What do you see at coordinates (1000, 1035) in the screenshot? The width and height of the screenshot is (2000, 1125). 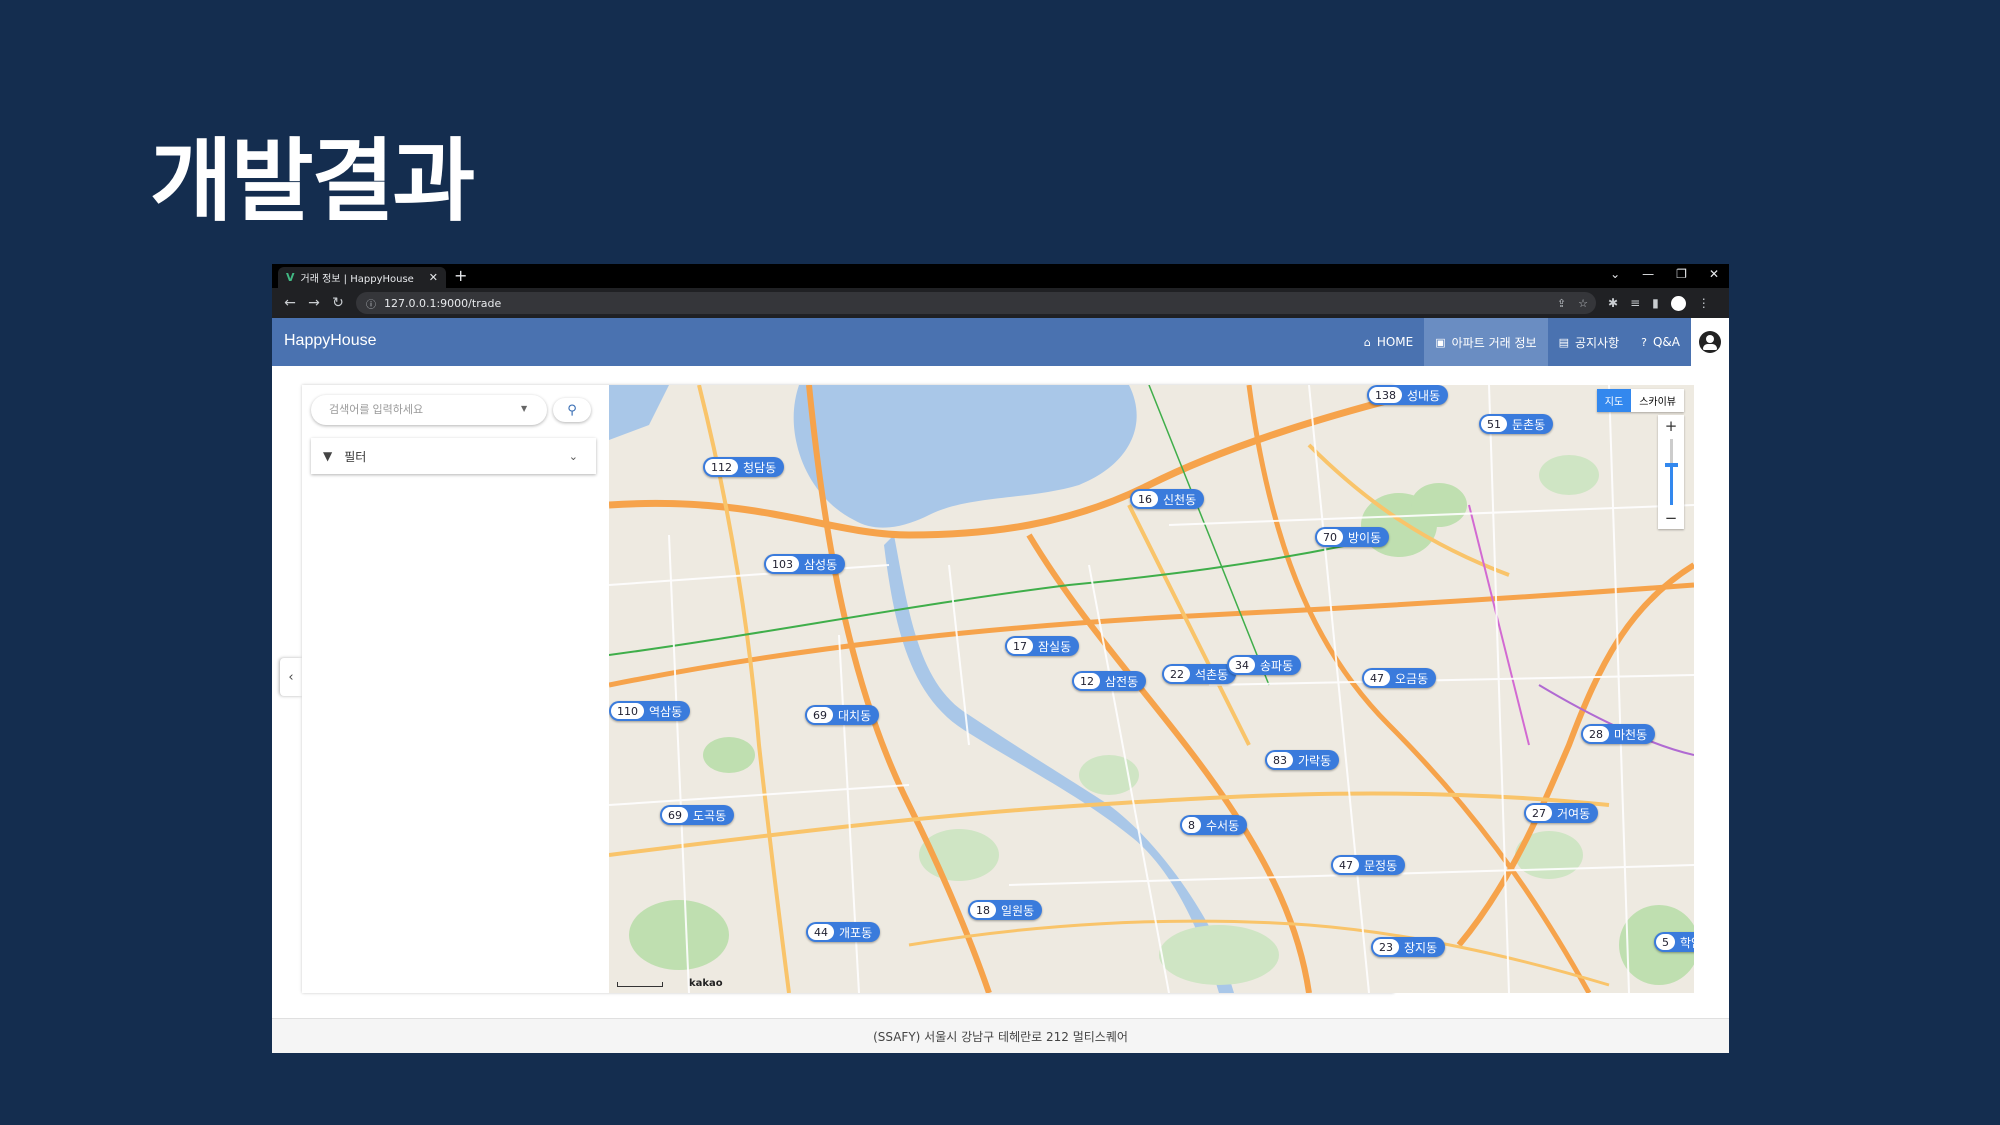 I see `page-footer: (SSAFY) 서울시 강남구 테헤란로 212 멀티스퀘어` at bounding box center [1000, 1035].